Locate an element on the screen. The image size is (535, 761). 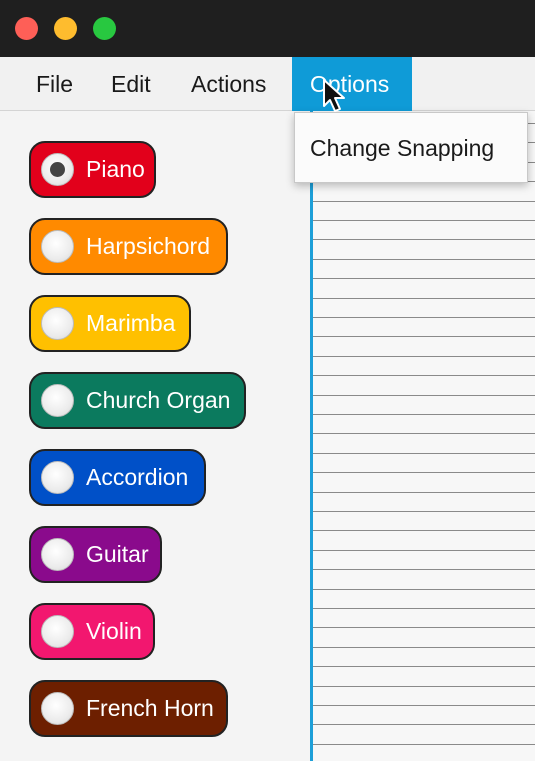
instrument-guitar: Guitar is located at coordinates (95, 554).